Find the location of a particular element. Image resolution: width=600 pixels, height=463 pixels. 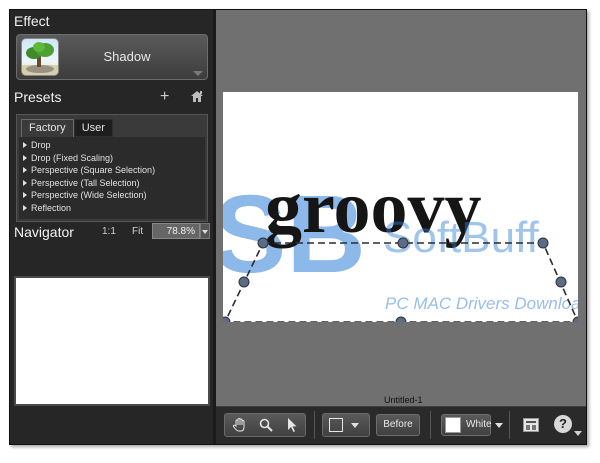

background-color-selector: White is located at coordinates (466, 425).